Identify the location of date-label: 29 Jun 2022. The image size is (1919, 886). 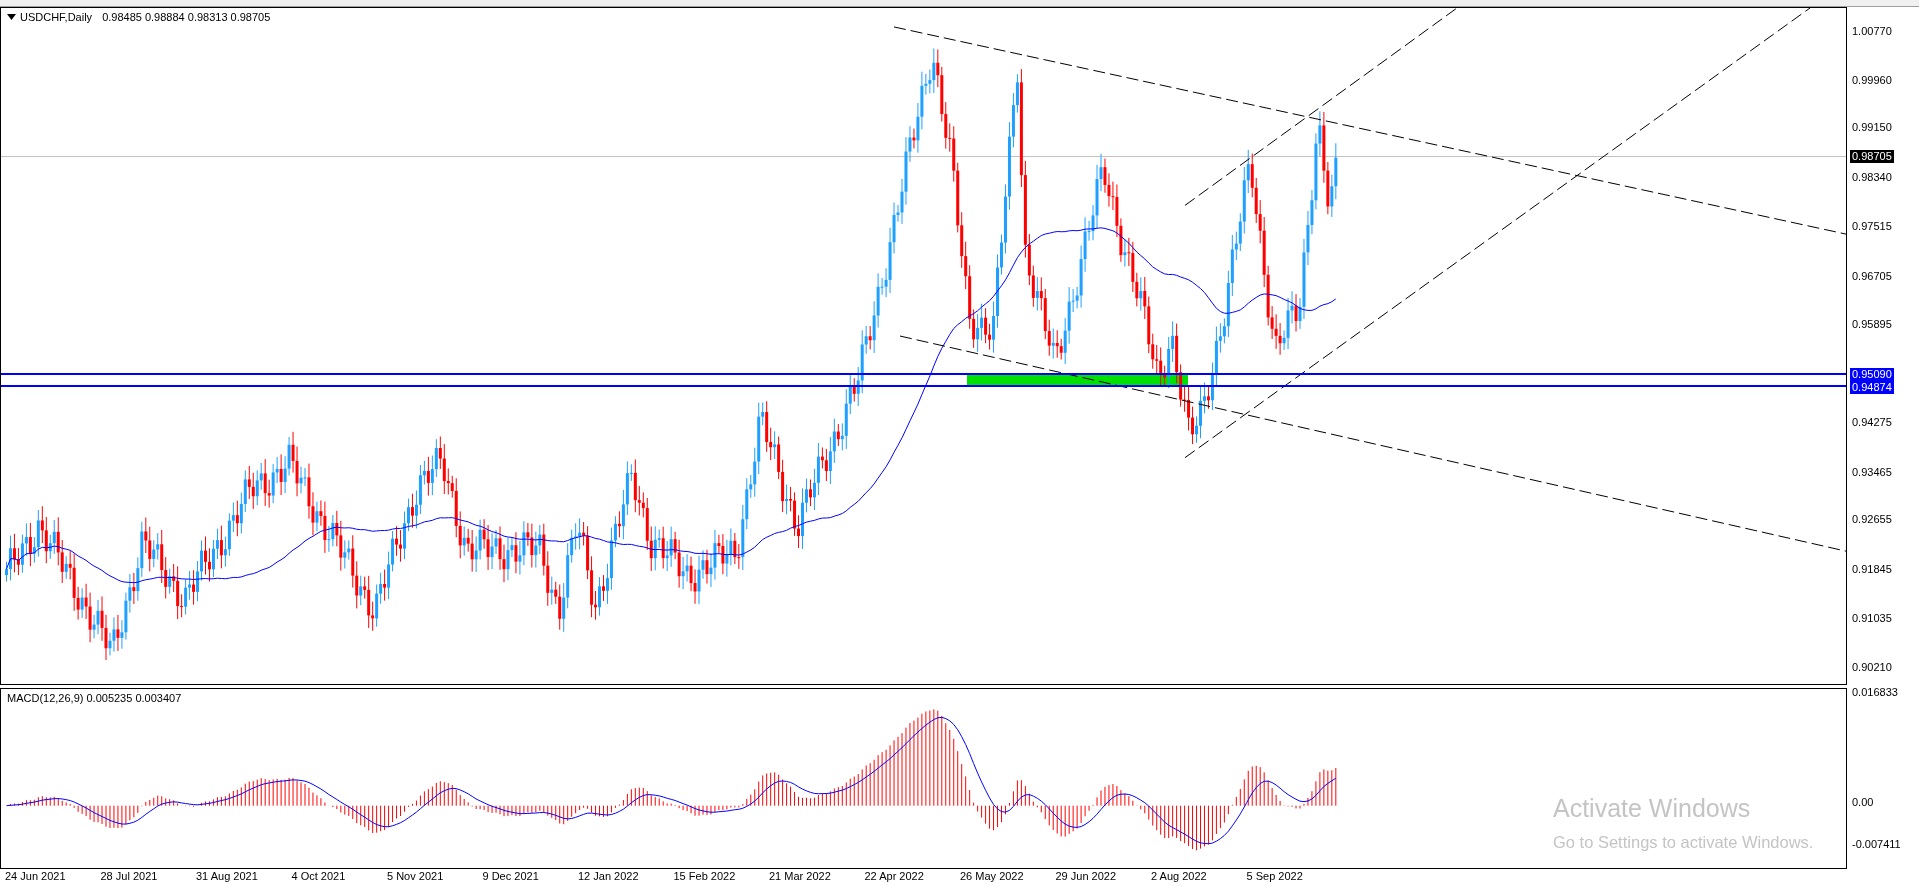
(1086, 876).